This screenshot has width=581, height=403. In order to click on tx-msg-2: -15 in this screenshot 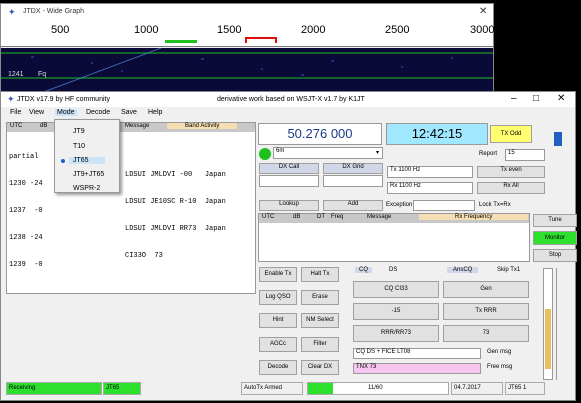, I will do `click(396, 311)`.